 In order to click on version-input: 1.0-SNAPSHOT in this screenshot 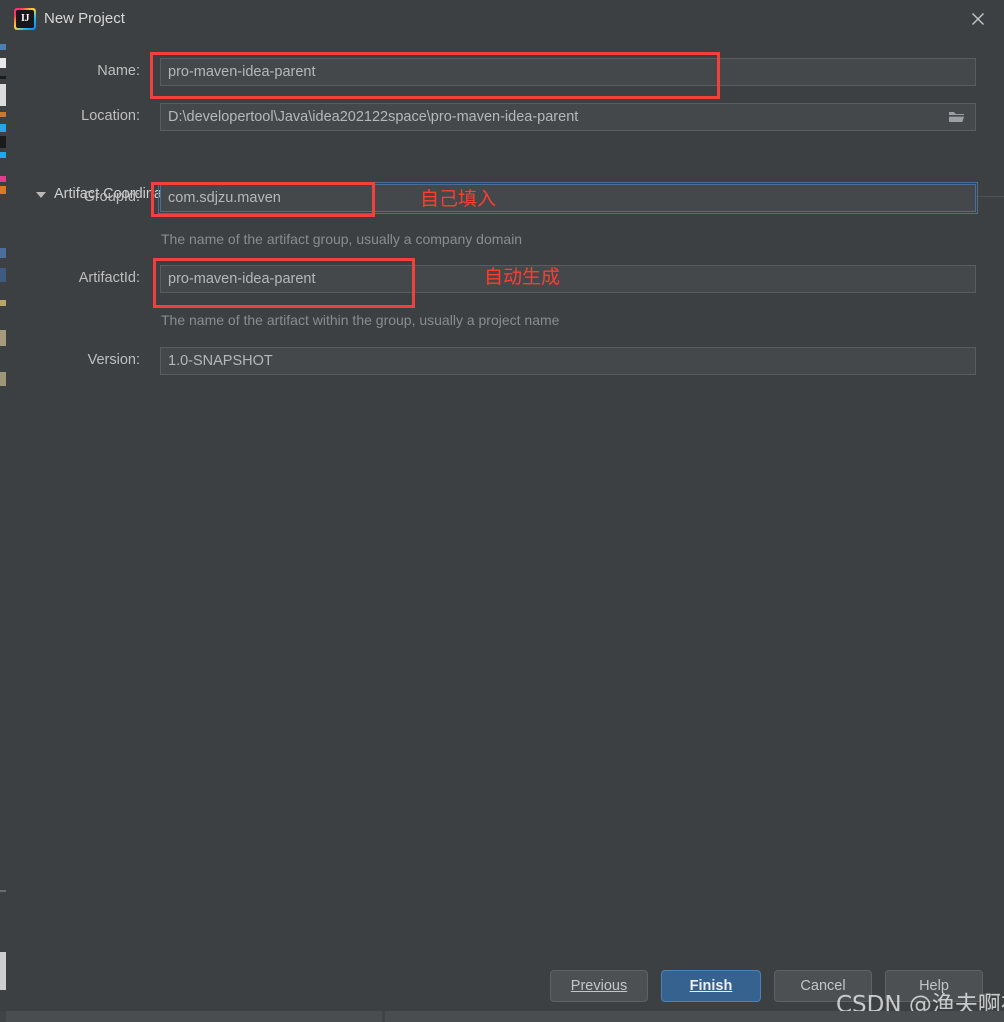, I will do `click(568, 361)`.